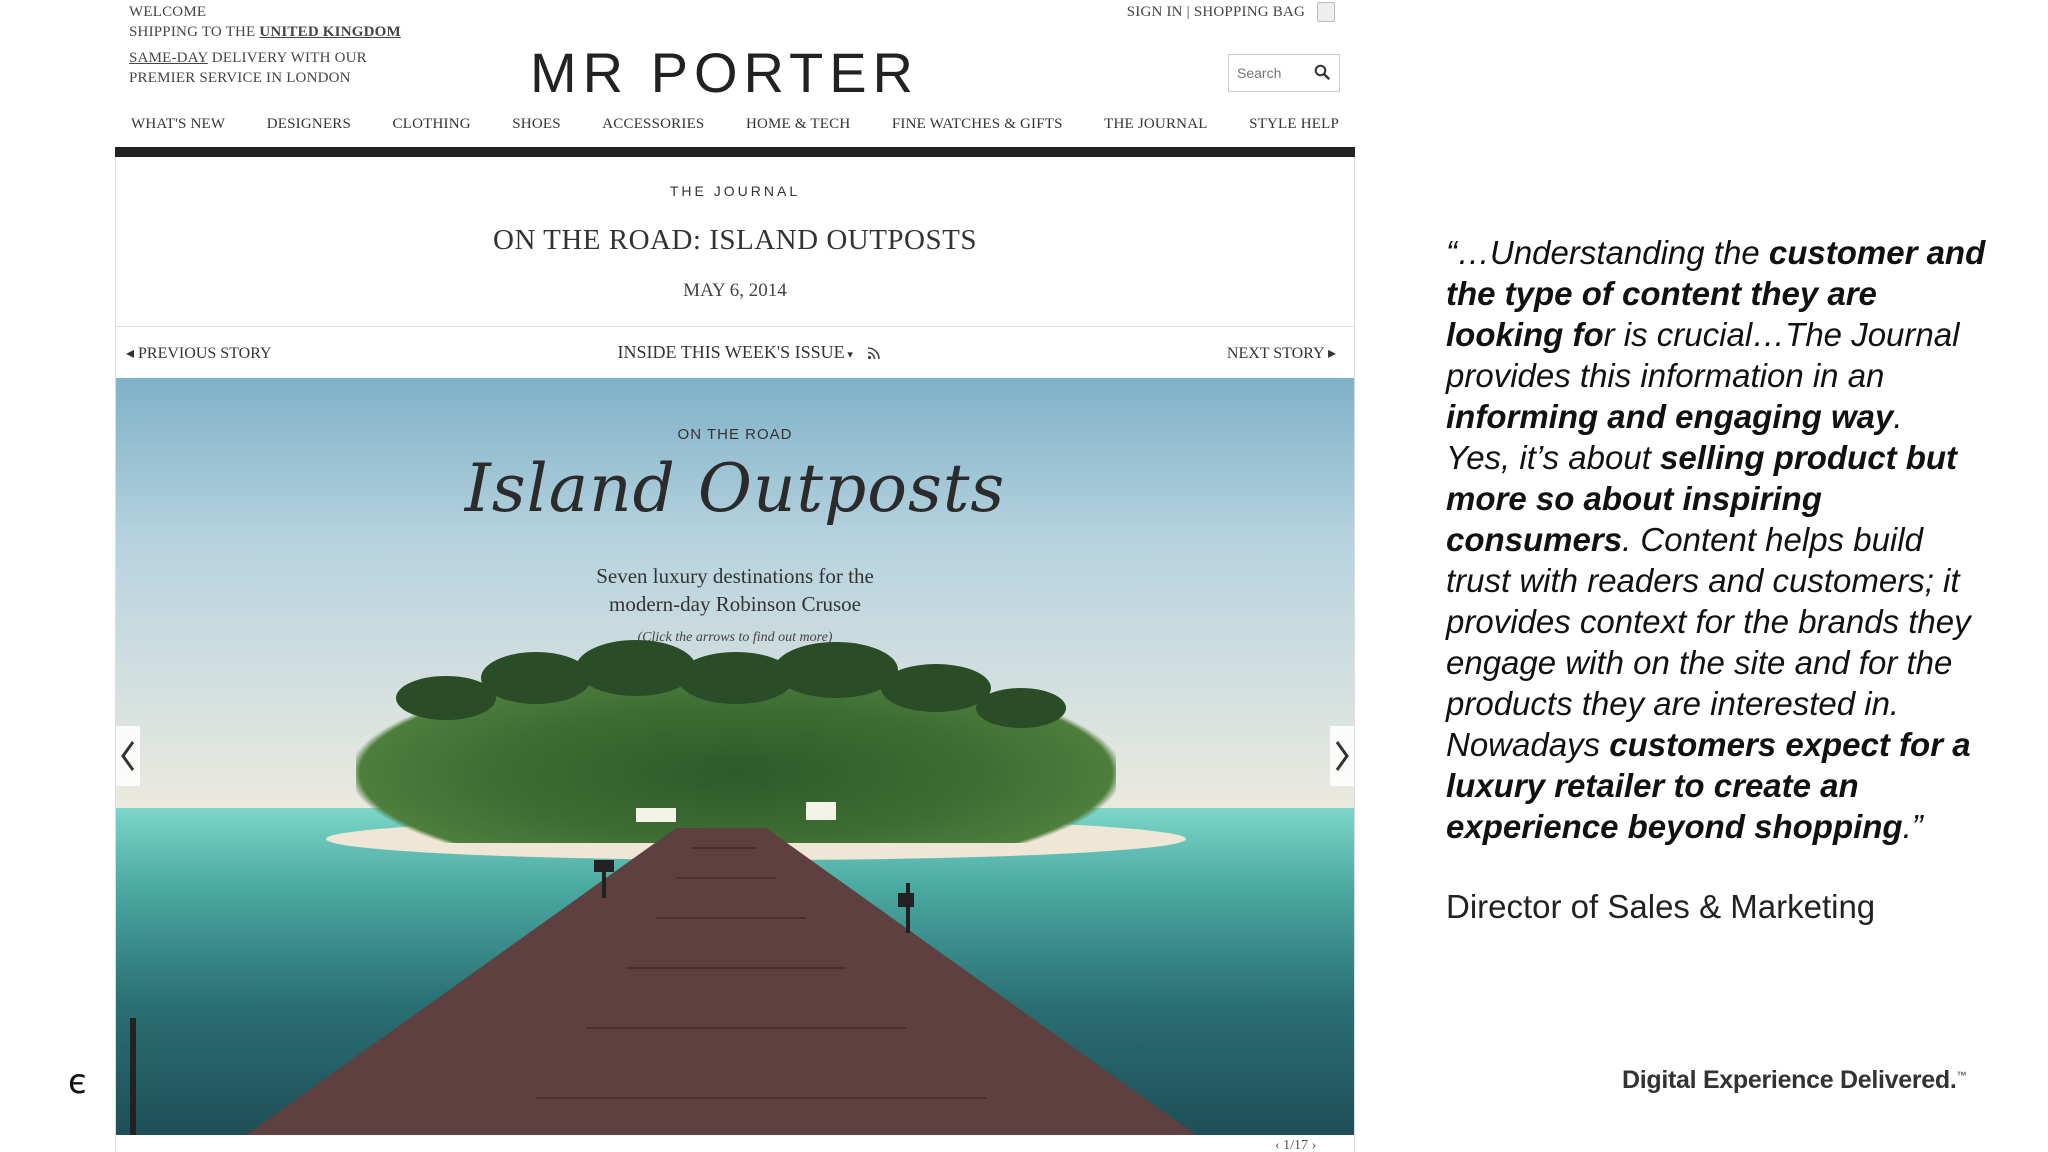 The width and height of the screenshot is (2048, 1152). I want to click on quote-emphasis: more so about inspiring, so click(1634, 498).